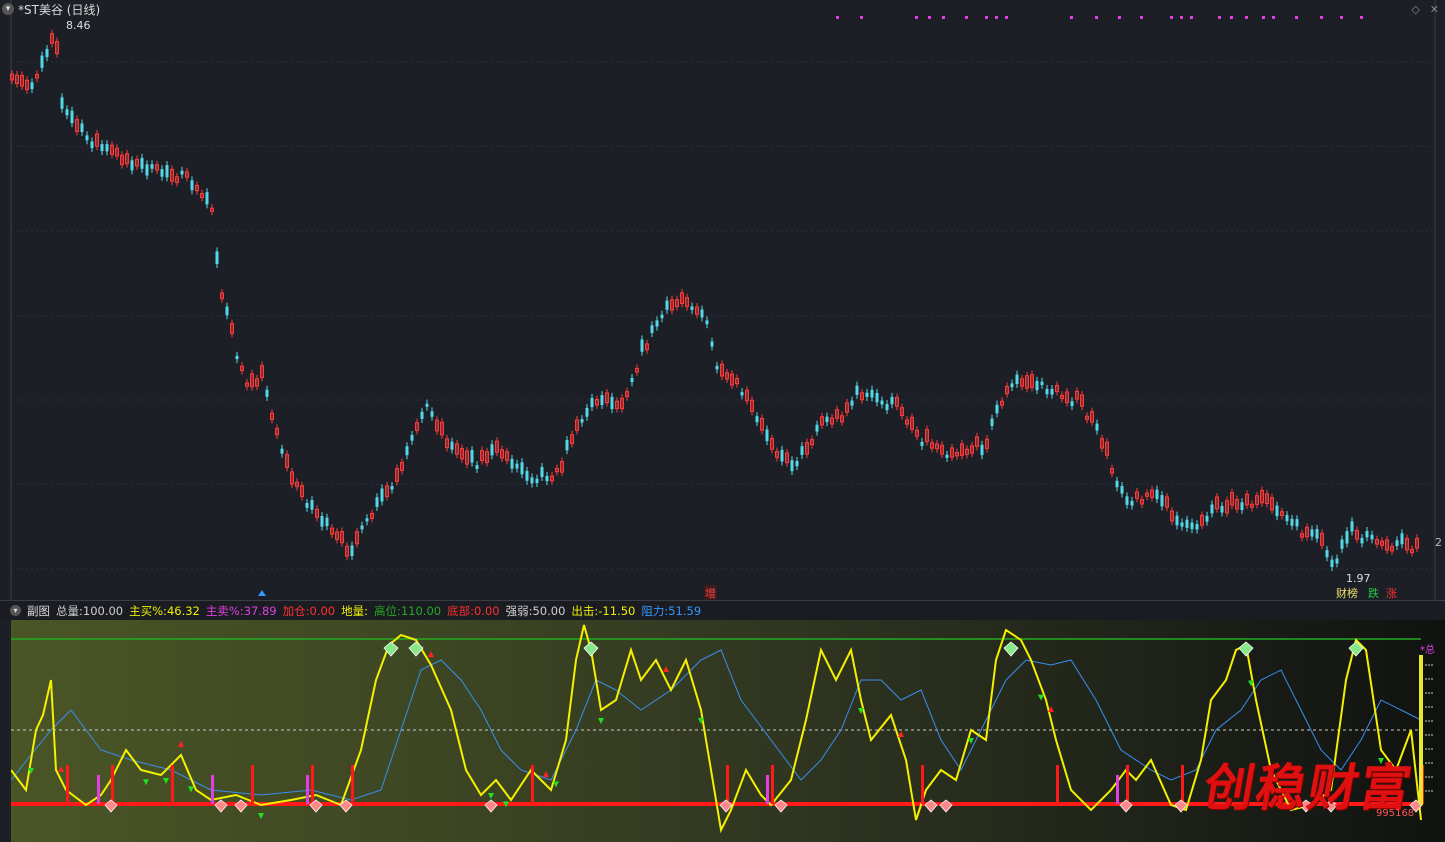 This screenshot has width=1445, height=842. I want to click on high-price-label: 8.46, so click(78, 25).